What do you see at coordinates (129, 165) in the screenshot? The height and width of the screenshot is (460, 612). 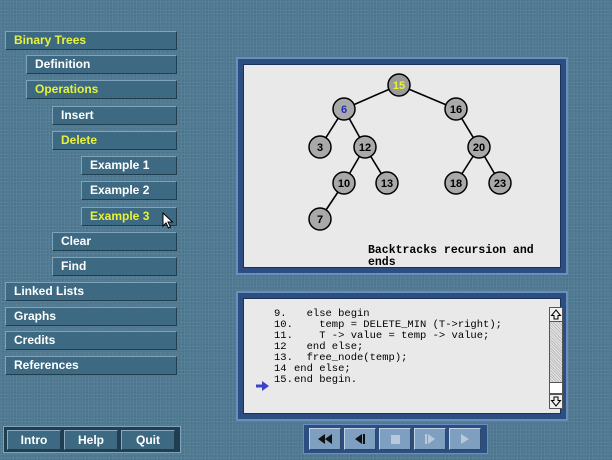 I see `nav-example-1: Example 1` at bounding box center [129, 165].